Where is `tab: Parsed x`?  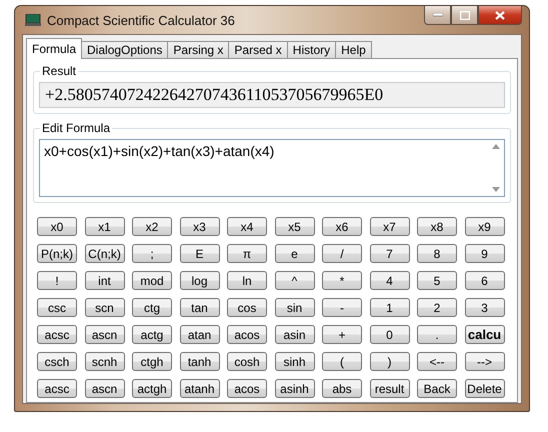
tab: Parsed x is located at coordinates (258, 50).